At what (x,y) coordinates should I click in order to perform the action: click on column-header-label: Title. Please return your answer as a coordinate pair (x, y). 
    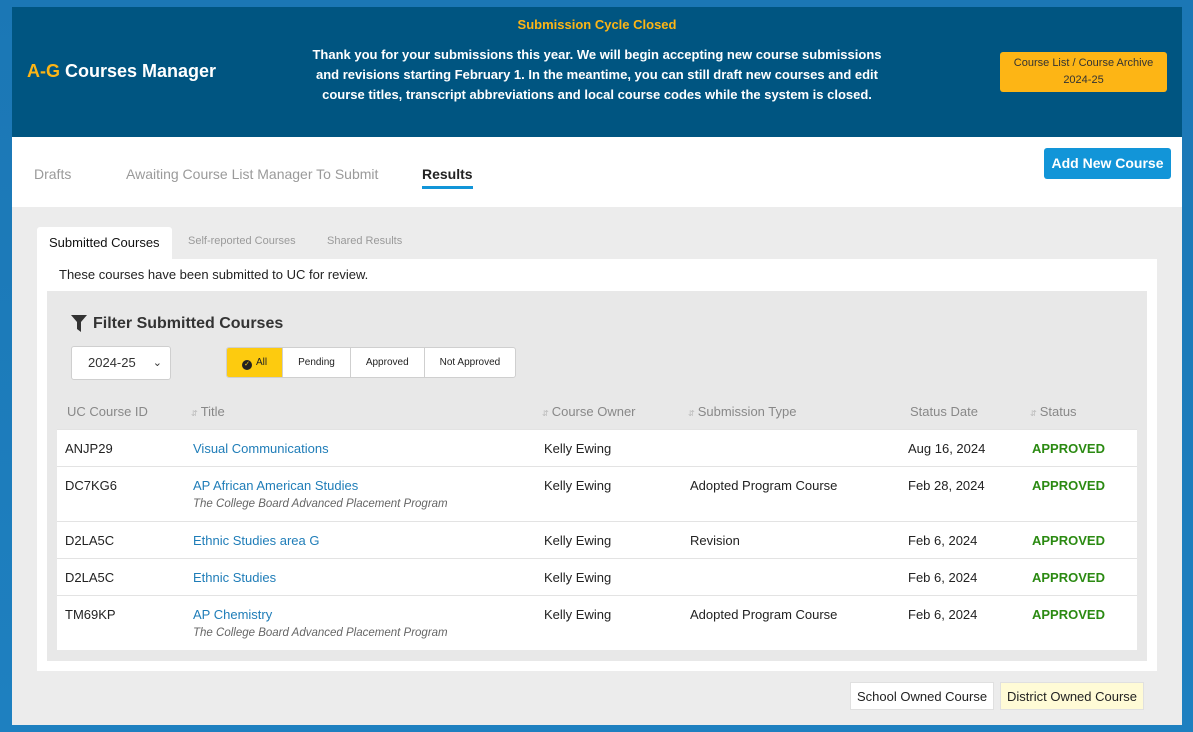
    Looking at the image, I should click on (212, 411).